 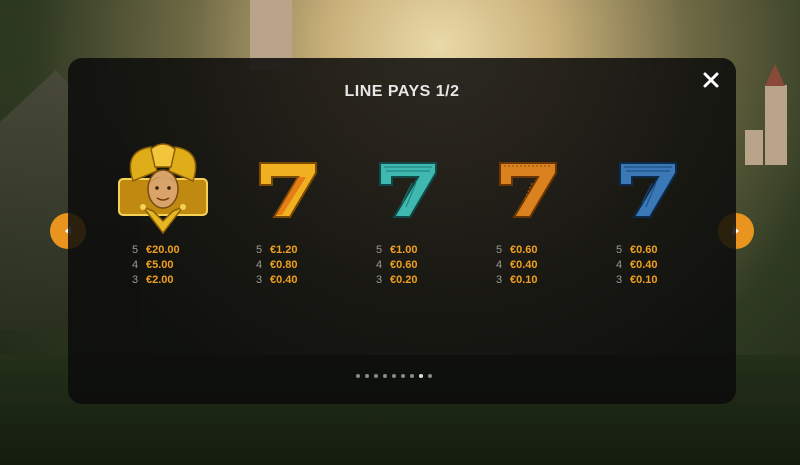 What do you see at coordinates (419, 280) in the screenshot?
I see `pay-row: 3 €0.20` at bounding box center [419, 280].